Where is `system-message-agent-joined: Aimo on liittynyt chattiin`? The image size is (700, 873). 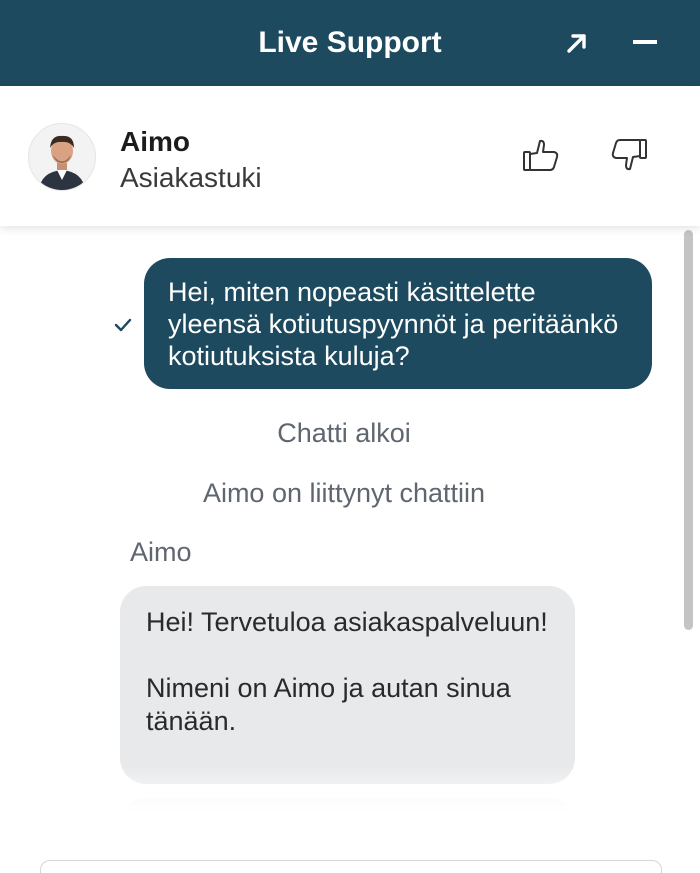 system-message-agent-joined: Aimo on liittynyt chattiin is located at coordinates (344, 493).